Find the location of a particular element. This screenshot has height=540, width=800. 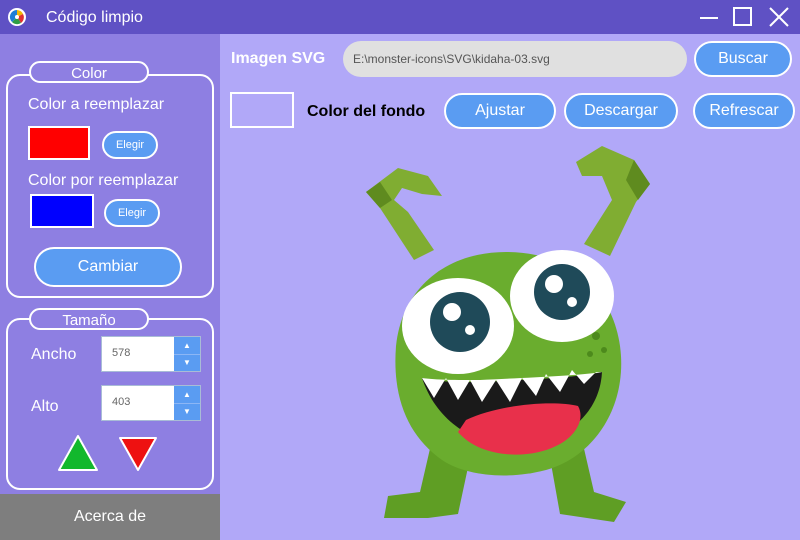

minimize-icon is located at coordinates (709, 17).